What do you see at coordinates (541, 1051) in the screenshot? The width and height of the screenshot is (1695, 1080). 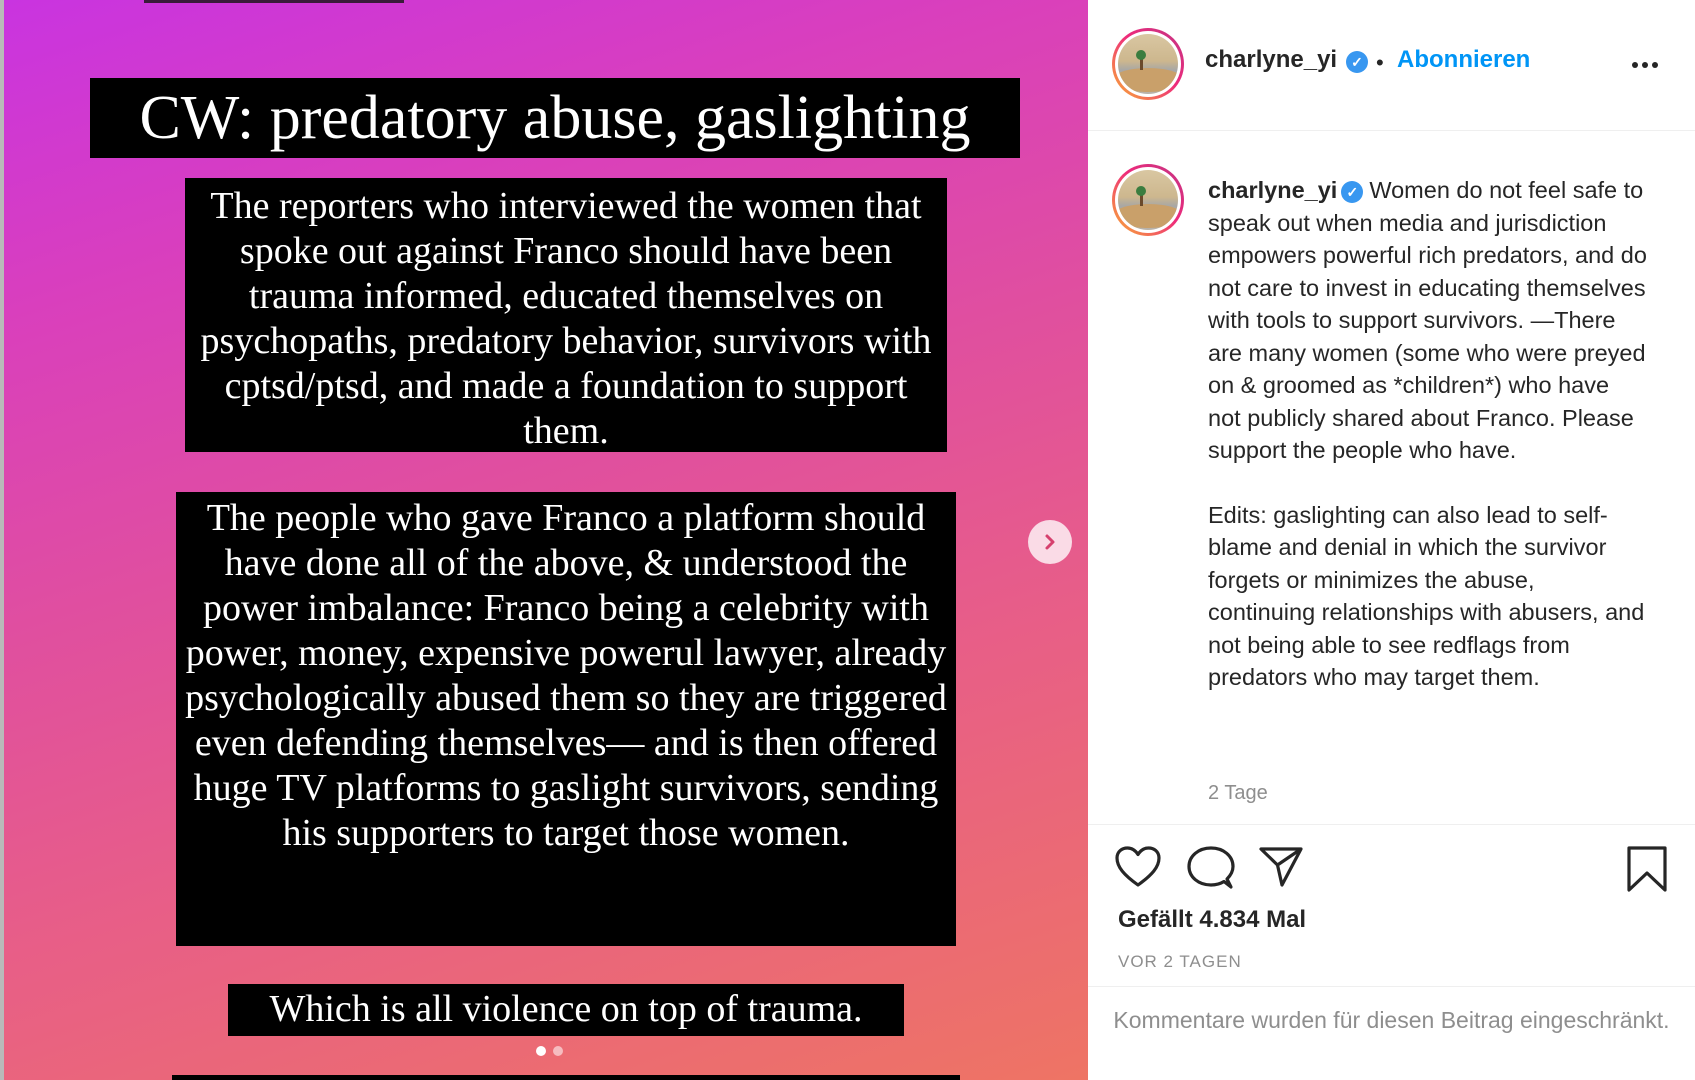 I see `carousel-dot-active` at bounding box center [541, 1051].